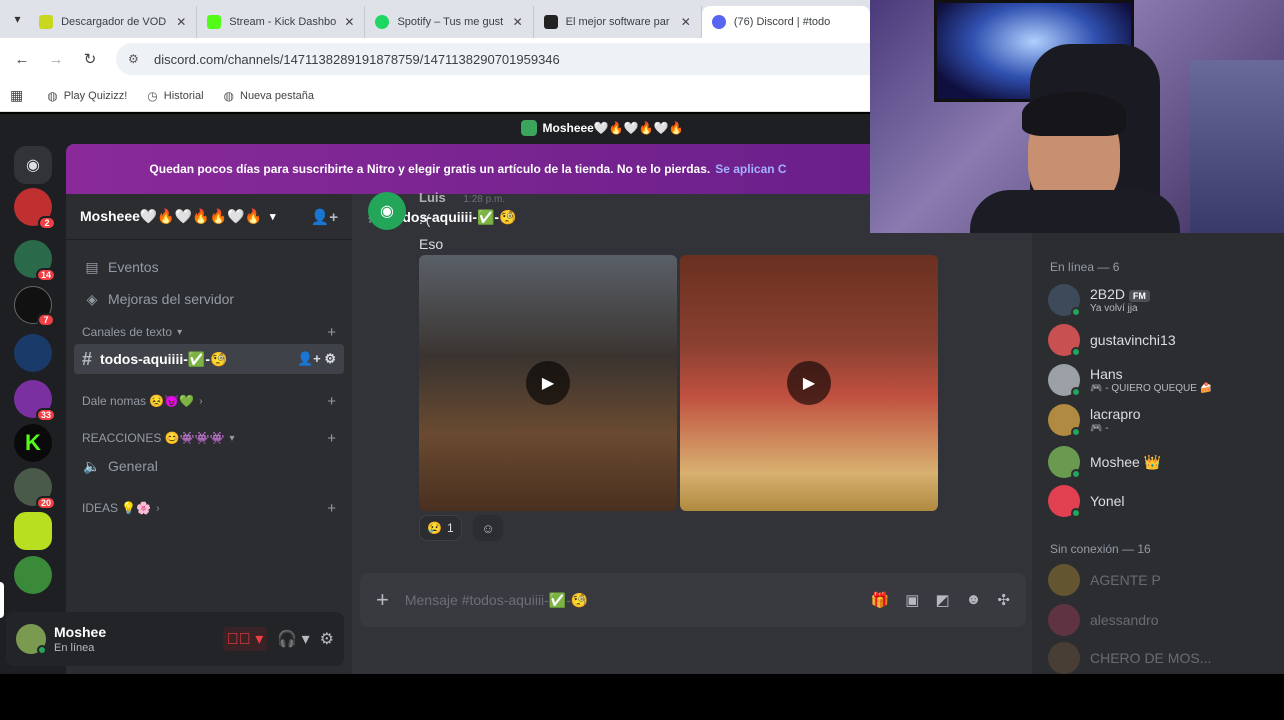 This screenshot has width=1284, height=720. Describe the element at coordinates (1125, 580) in the screenshot. I see `member-name: AGENTE P` at that location.